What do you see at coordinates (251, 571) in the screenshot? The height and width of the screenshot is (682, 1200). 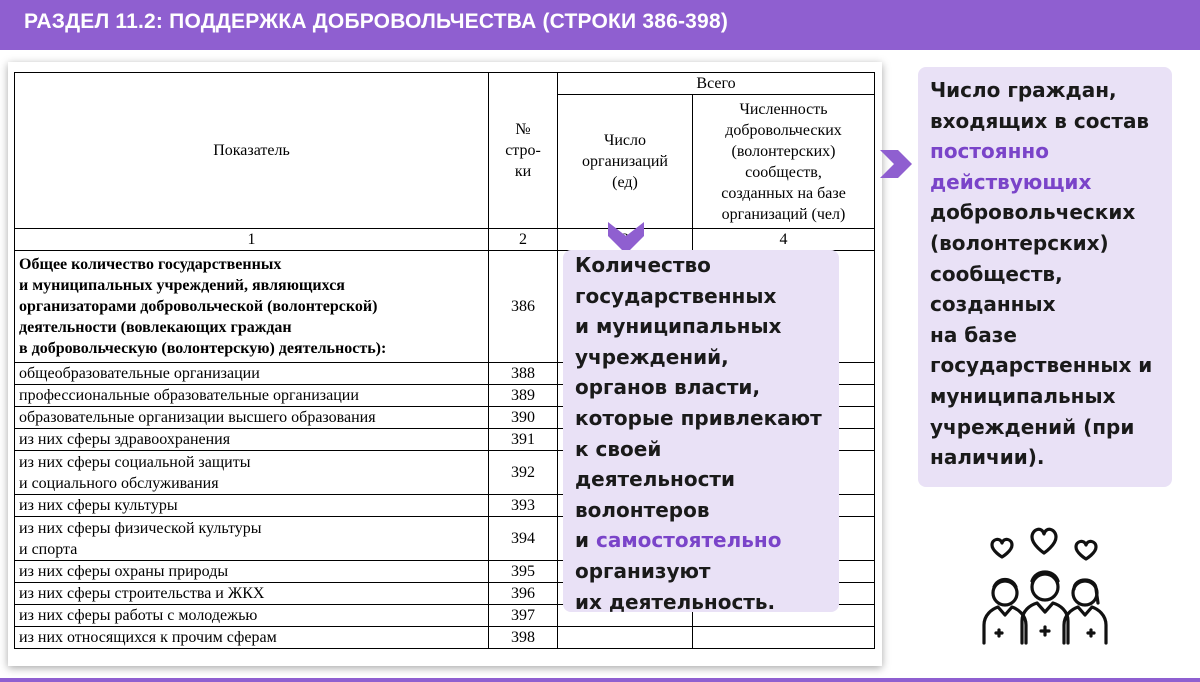 I see `row-label: из них сферы охраны природы` at bounding box center [251, 571].